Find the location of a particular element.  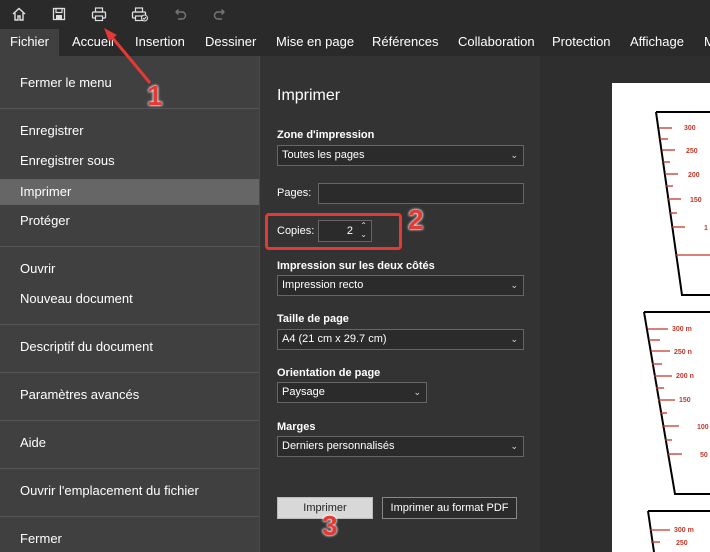

quick-access-toolbar is located at coordinates (355, 14).